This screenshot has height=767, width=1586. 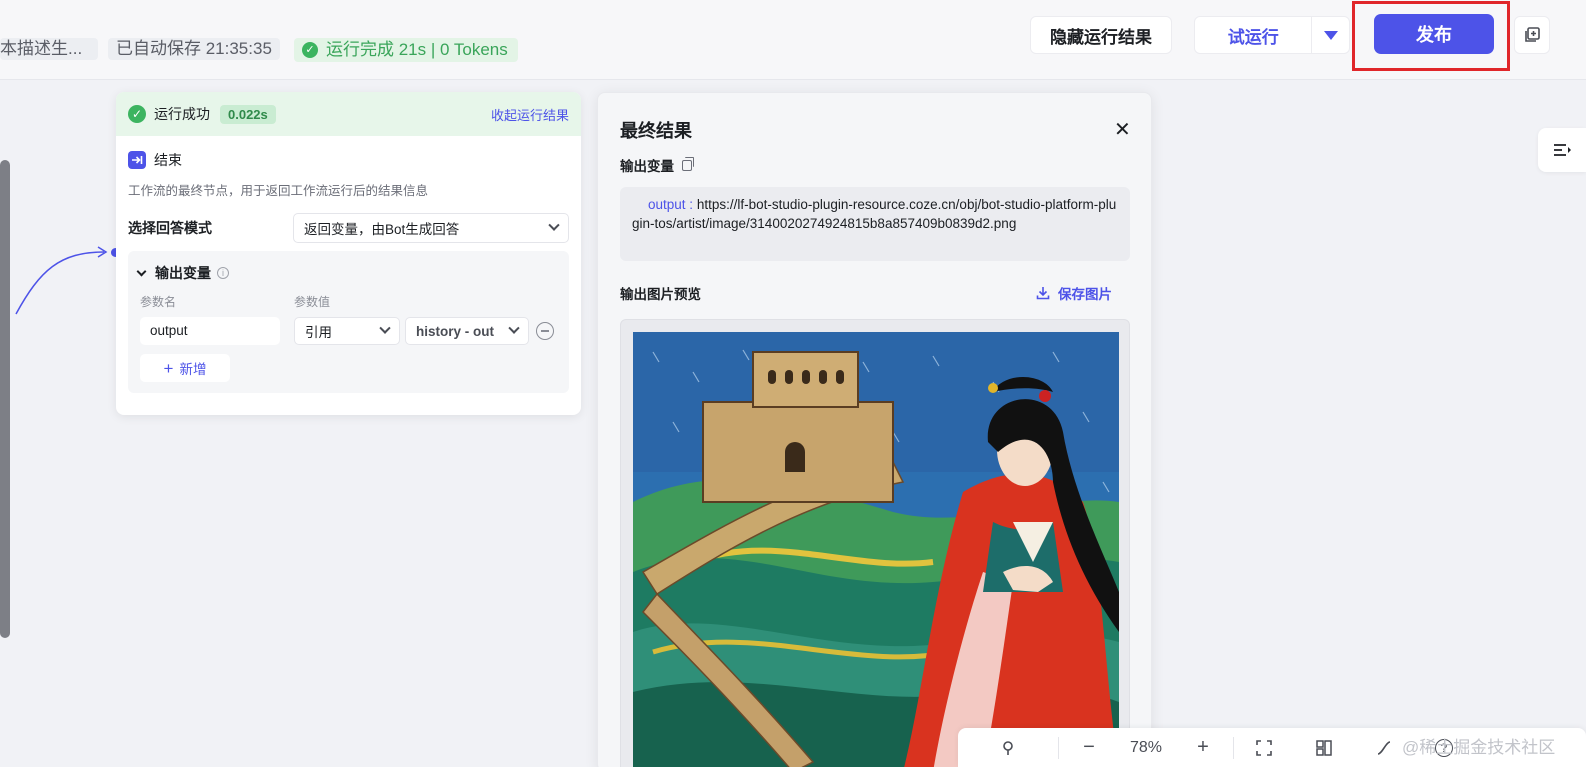 What do you see at coordinates (137, 160) in the screenshot?
I see `end-node-icon` at bounding box center [137, 160].